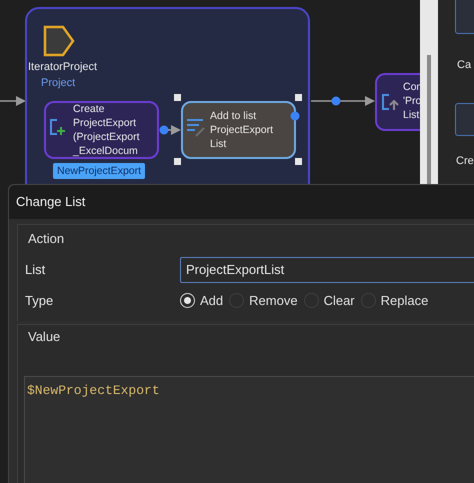  What do you see at coordinates (45, 337) in the screenshot?
I see `group-heading: Value` at bounding box center [45, 337].